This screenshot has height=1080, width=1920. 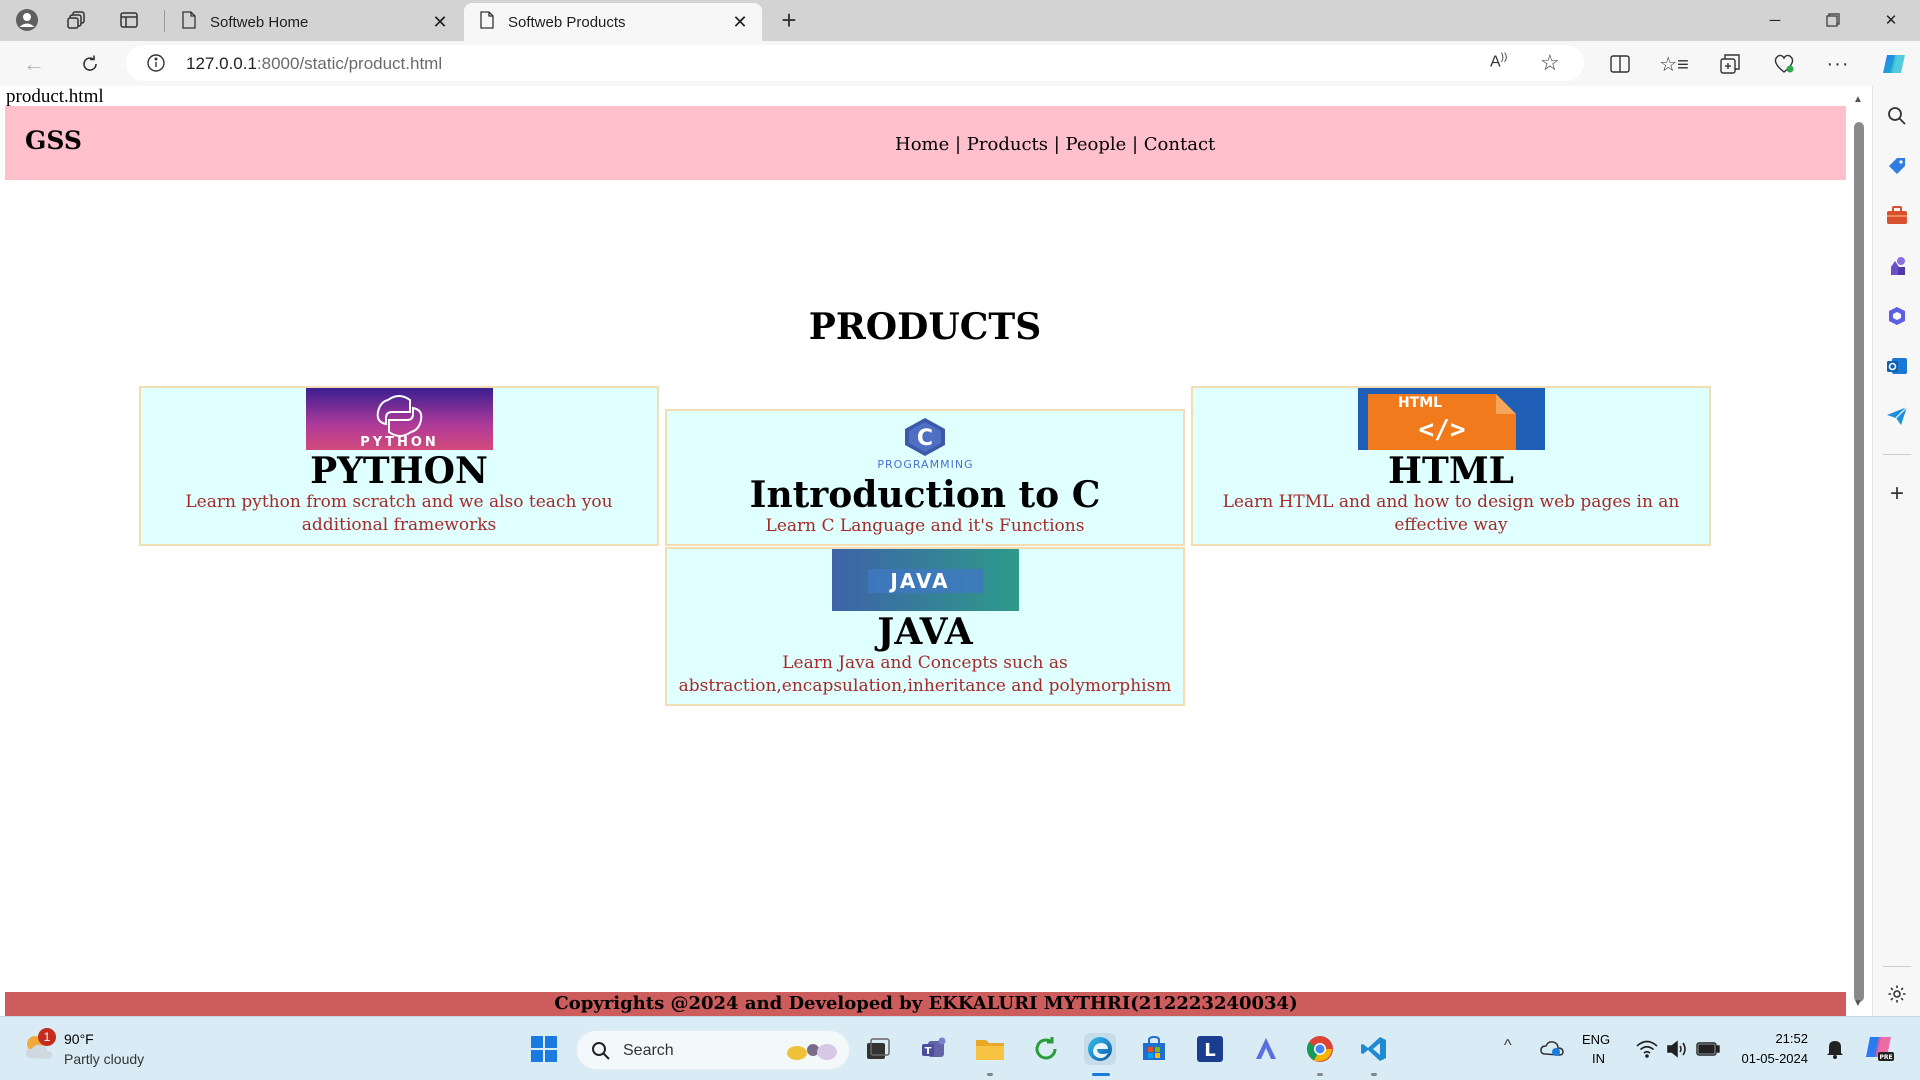 I want to click on tab-title: Softweb Products, so click(x=567, y=22).